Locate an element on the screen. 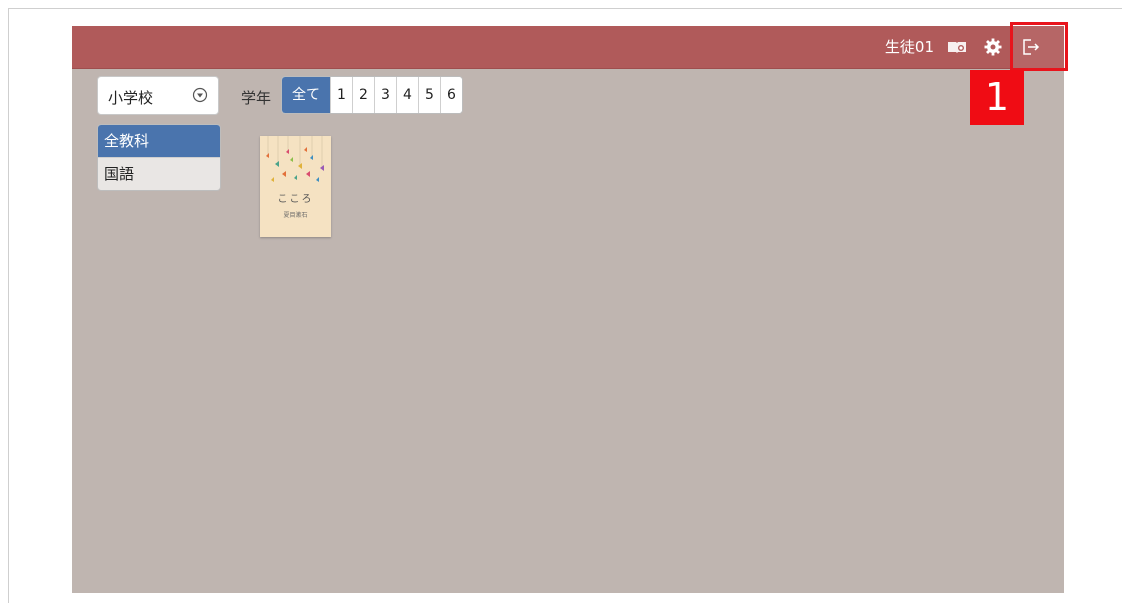  grade-1-button: 1 is located at coordinates (341, 95).